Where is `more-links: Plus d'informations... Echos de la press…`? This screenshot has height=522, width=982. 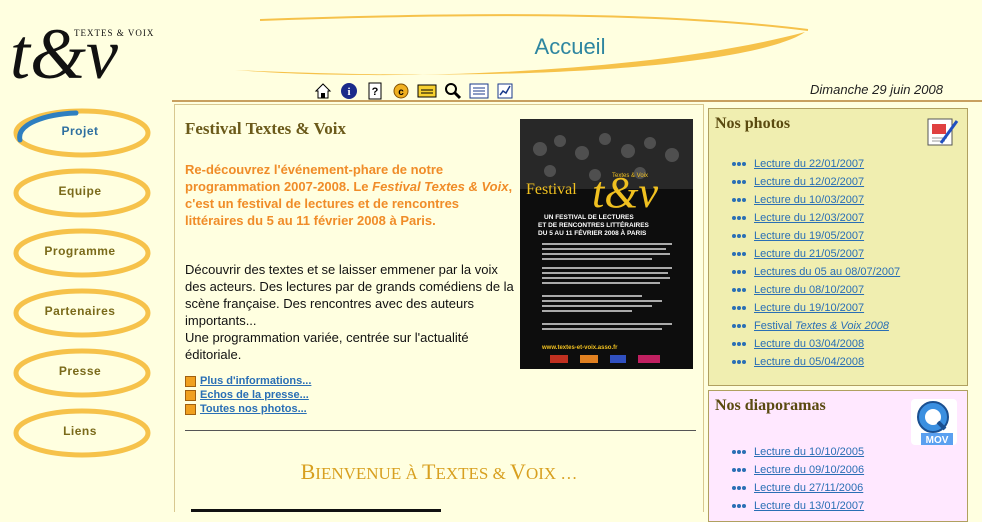
more-links: Plus d'informations... Echos de la press… is located at coordinates (248, 395).